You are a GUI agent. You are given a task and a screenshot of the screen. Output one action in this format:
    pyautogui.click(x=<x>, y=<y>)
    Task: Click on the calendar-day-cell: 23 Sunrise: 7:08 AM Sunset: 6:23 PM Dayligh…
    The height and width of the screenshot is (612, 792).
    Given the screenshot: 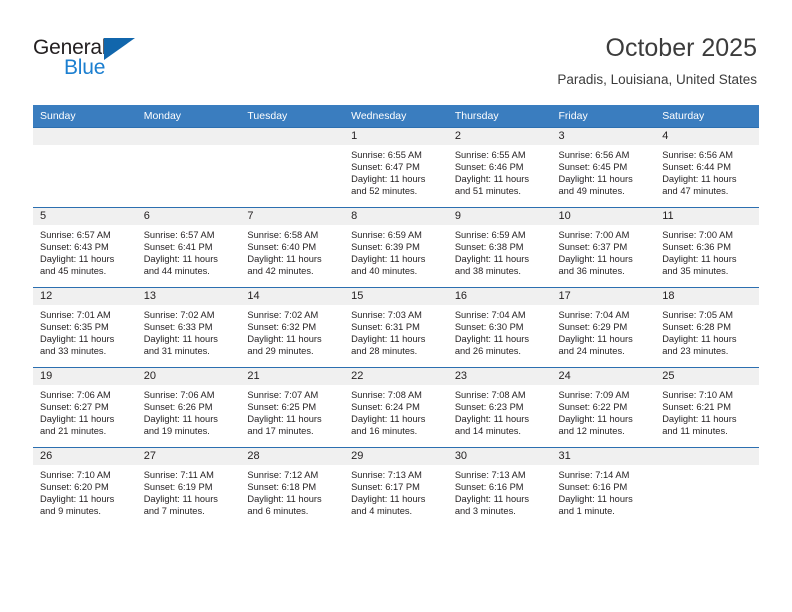 What is the action you would take?
    pyautogui.click(x=499, y=407)
    